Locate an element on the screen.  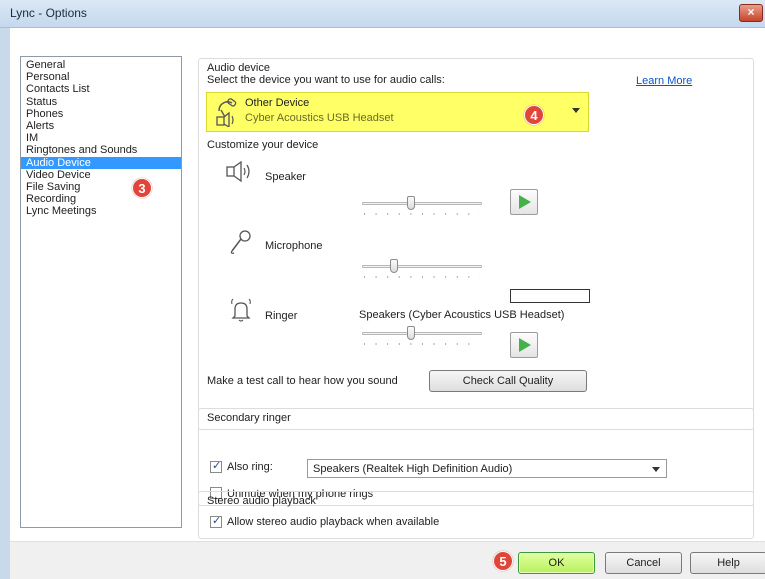
sidebar-item-ringtones-and-sounds: Ringtones and Sounds is located at coordinates (101, 150).